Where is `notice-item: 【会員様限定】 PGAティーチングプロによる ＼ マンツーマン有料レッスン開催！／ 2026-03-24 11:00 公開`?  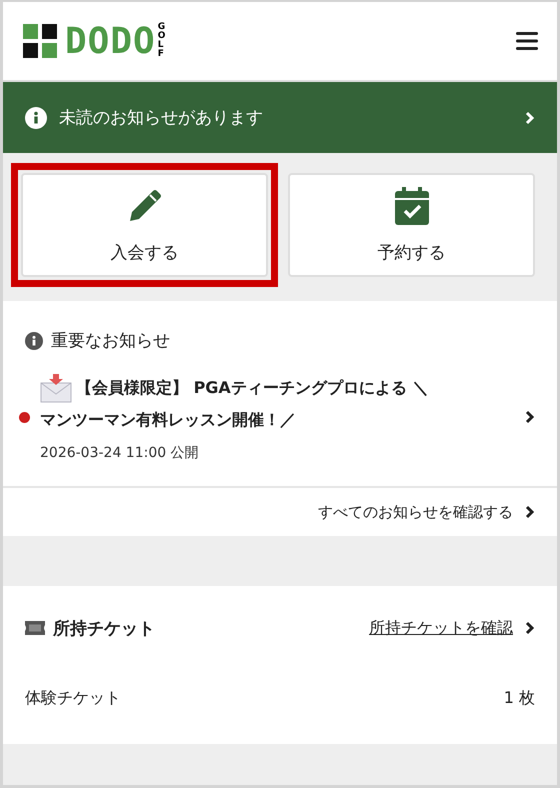
notice-item: 【会員様限定】 PGAティーチングプロによる ＼ マンツーマン有料レッスン開催！／ 2026-03-24 11:00 公開 is located at coordinates (280, 430).